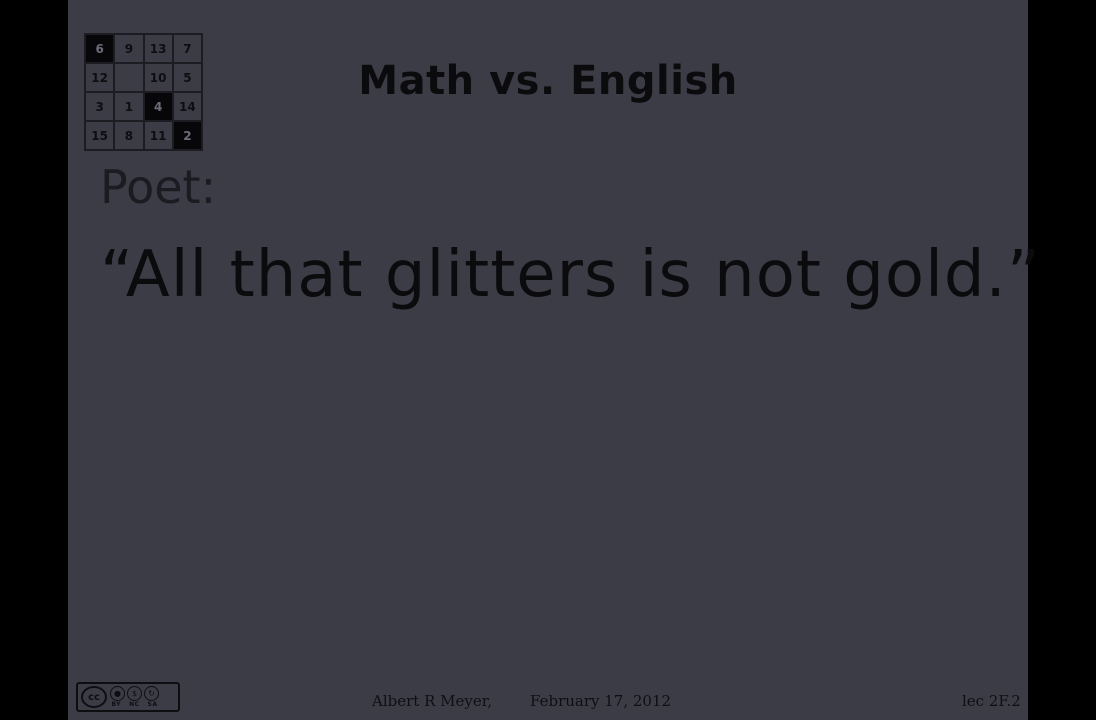 This screenshot has height=720, width=1096. I want to click on puzzle-tile: 5, so click(187, 77).